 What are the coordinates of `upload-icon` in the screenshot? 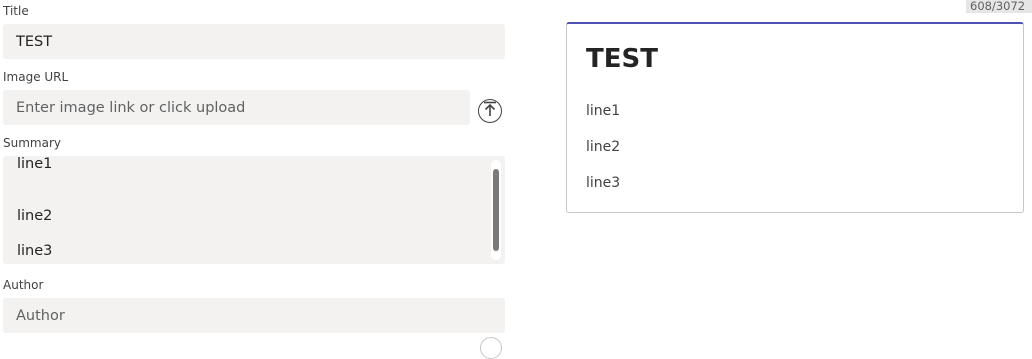 It's located at (490, 111).